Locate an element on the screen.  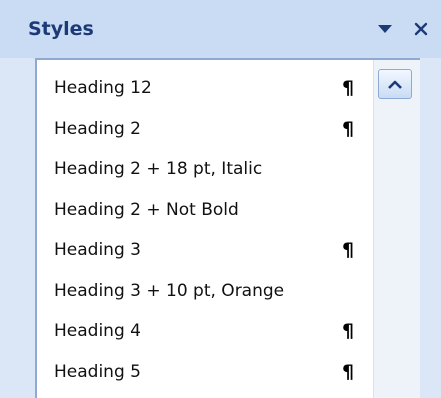
style-item-label: Heading 3 + 10 pt, Orange is located at coordinates (169, 290).